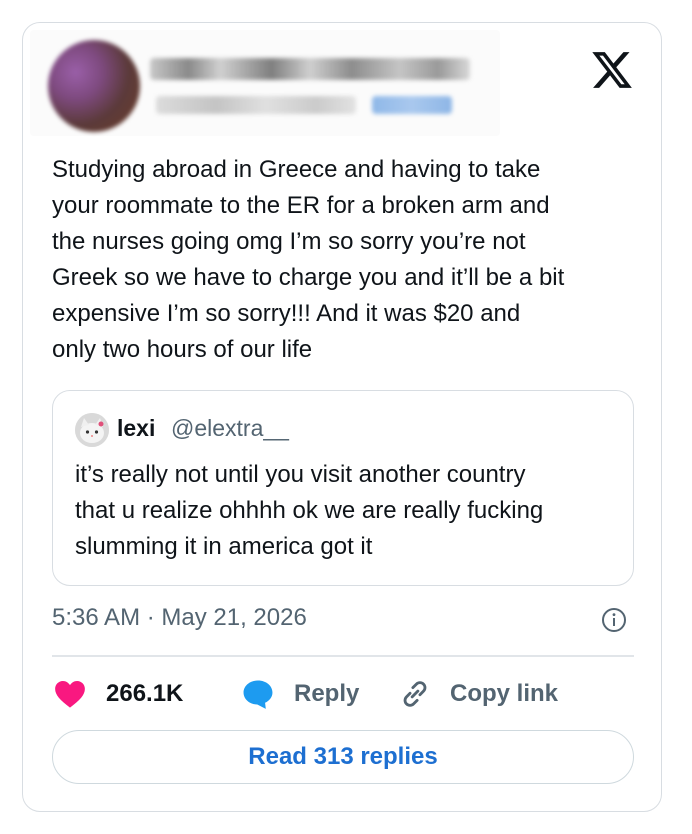 Image resolution: width=692 pixels, height=834 pixels. I want to click on copy-link-button: Copy link, so click(478, 694).